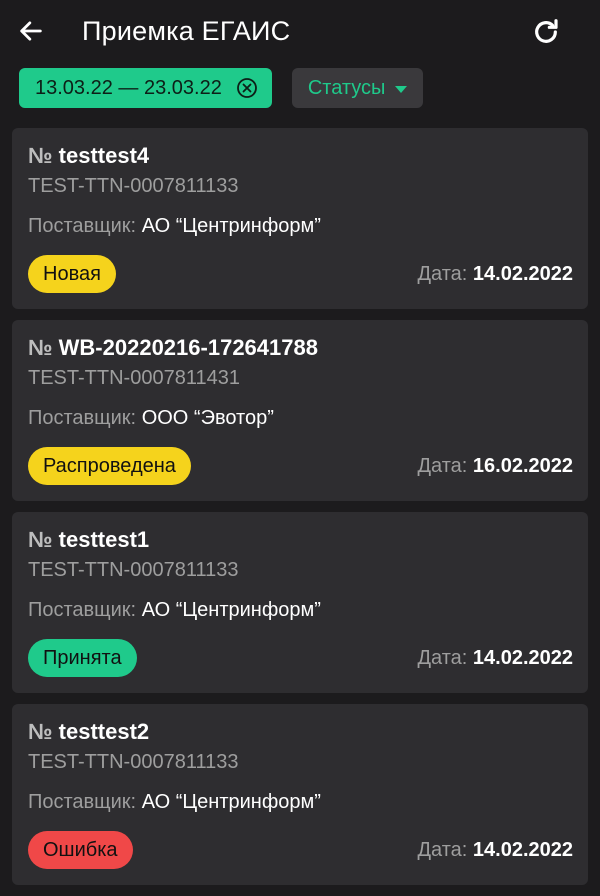 The height and width of the screenshot is (896, 600). I want to click on date-value: 16.02.2022, so click(522, 466).